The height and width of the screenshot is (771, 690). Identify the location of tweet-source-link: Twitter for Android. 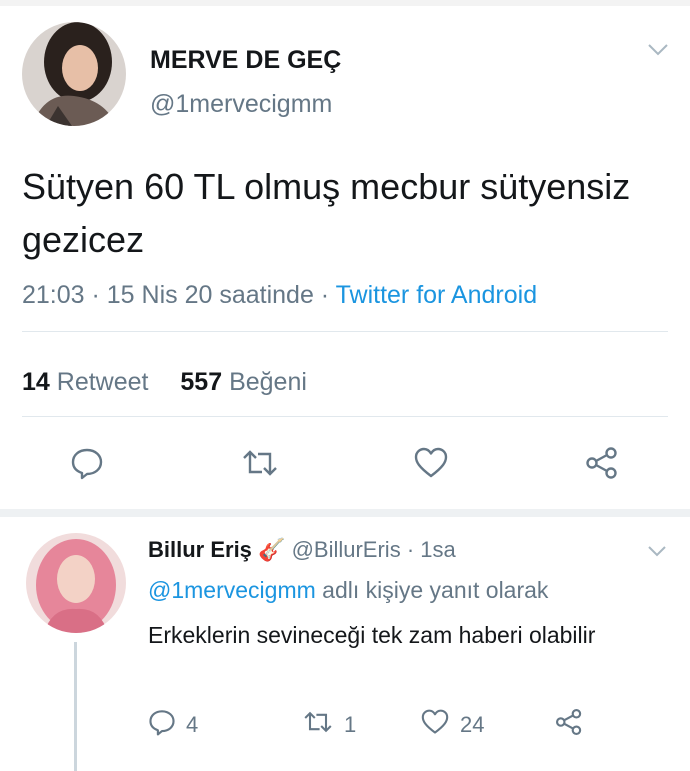
(436, 295).